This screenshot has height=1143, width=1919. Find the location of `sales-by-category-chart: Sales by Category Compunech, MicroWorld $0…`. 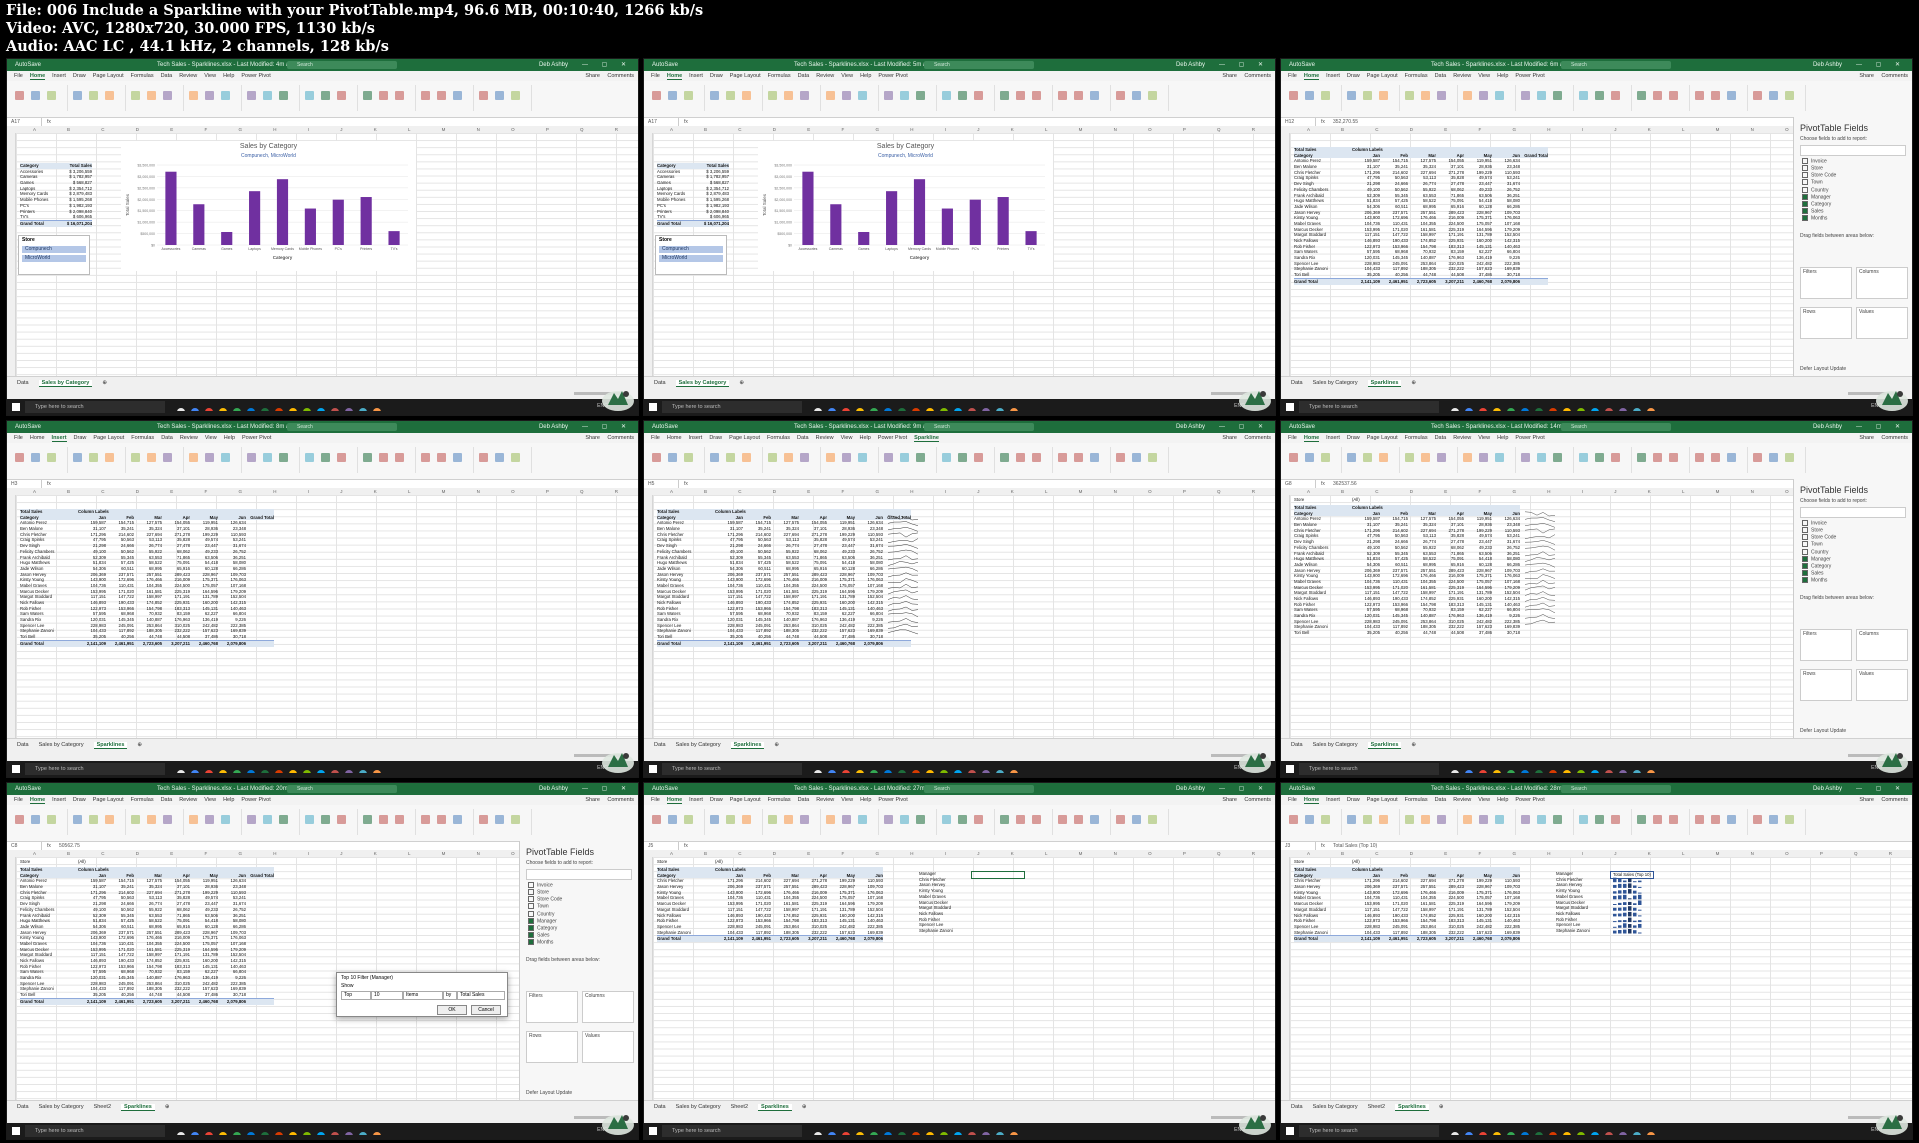

sales-by-category-chart: Sales by Category Compunech, MicroWorld $0… is located at coordinates (268, 206).